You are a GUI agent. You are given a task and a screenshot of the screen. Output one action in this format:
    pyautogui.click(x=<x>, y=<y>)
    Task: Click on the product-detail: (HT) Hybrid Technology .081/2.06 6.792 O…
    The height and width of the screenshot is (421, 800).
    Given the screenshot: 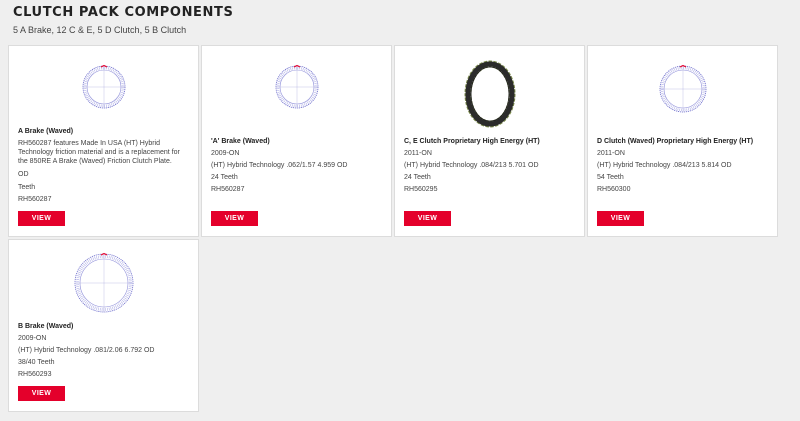 What is the action you would take?
    pyautogui.click(x=86, y=350)
    